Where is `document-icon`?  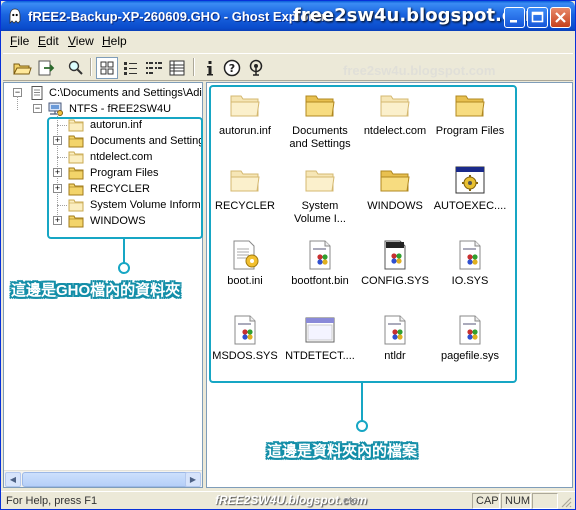 document-icon is located at coordinates (37, 93).